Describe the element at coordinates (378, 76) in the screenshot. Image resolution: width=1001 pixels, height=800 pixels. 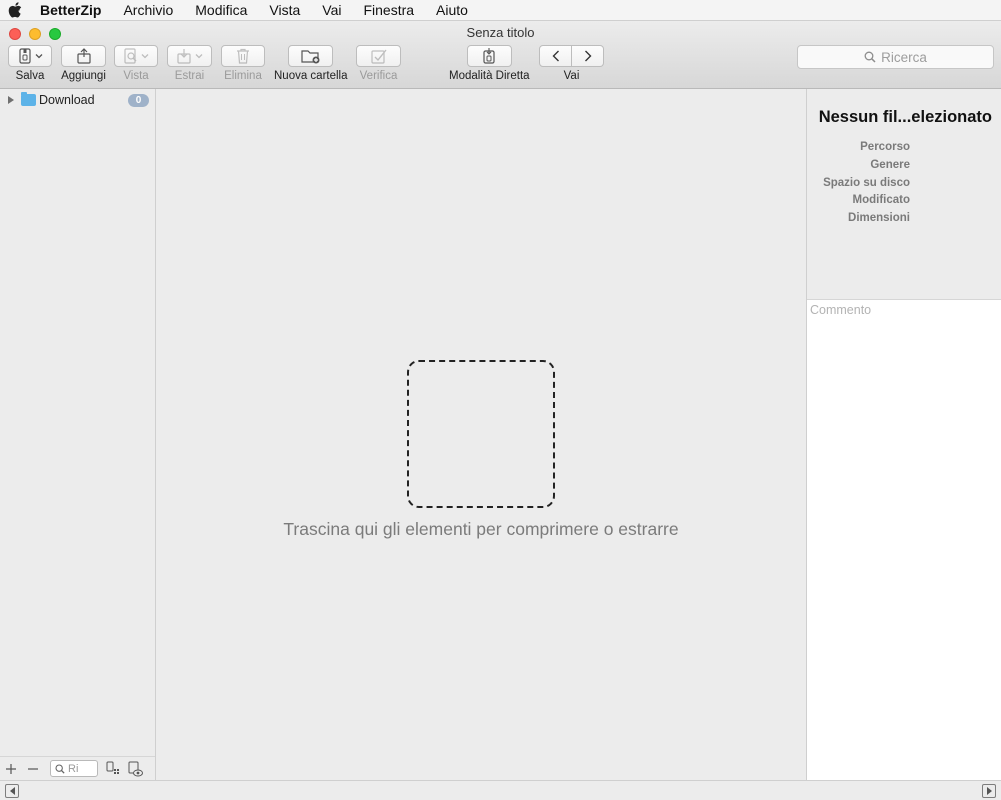
I see `verifica-label: Verifica` at that location.